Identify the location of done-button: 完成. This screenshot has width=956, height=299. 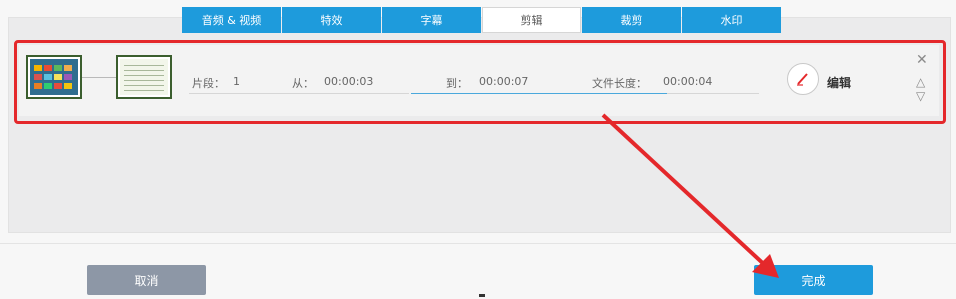
(813, 280).